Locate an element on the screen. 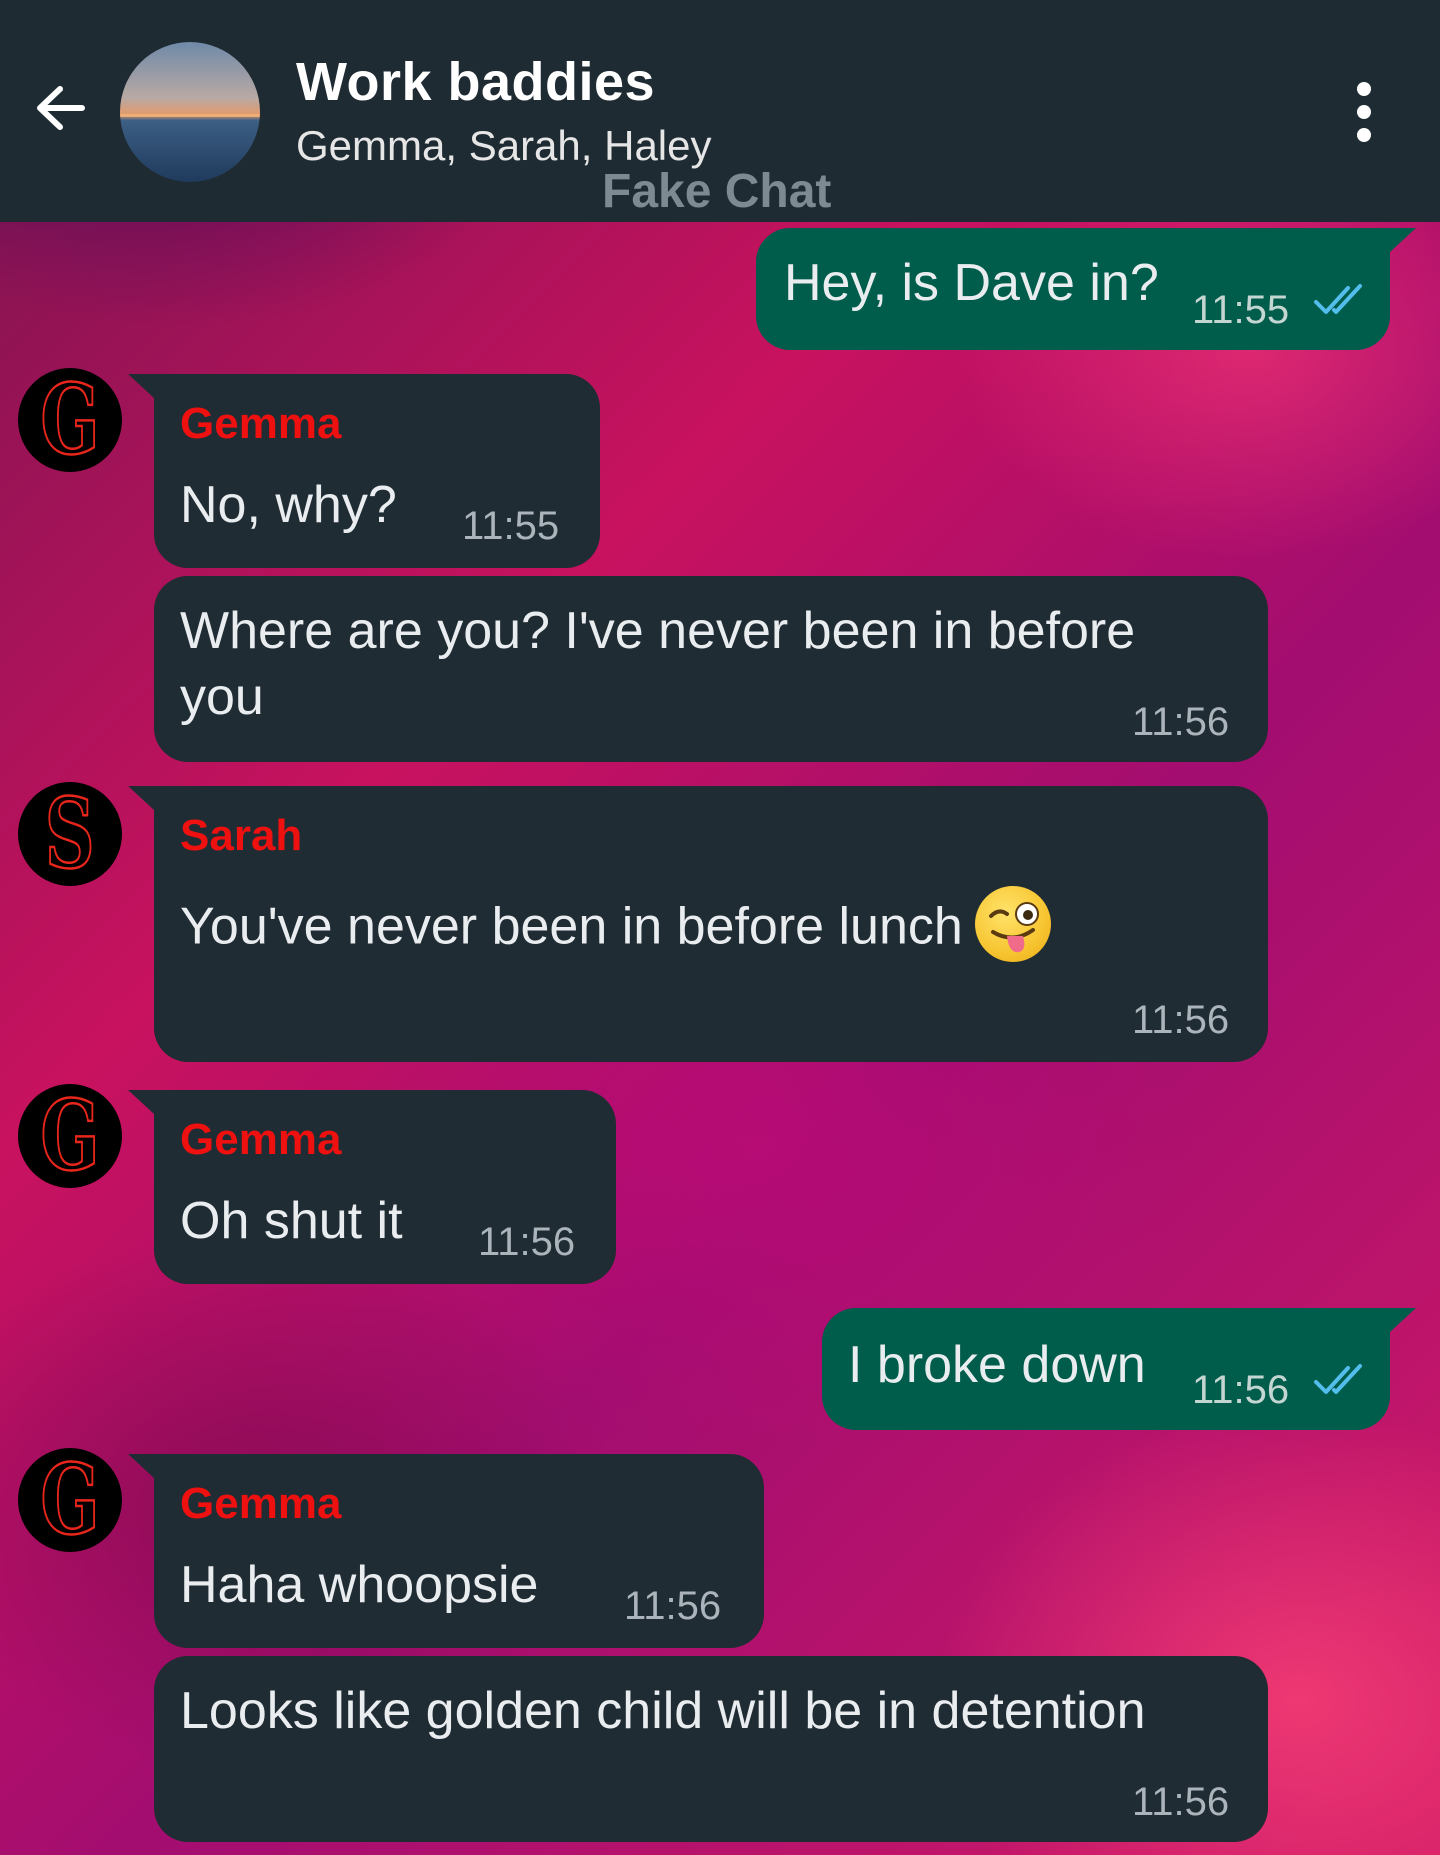  watermark: Fake Chat is located at coordinates (717, 191).